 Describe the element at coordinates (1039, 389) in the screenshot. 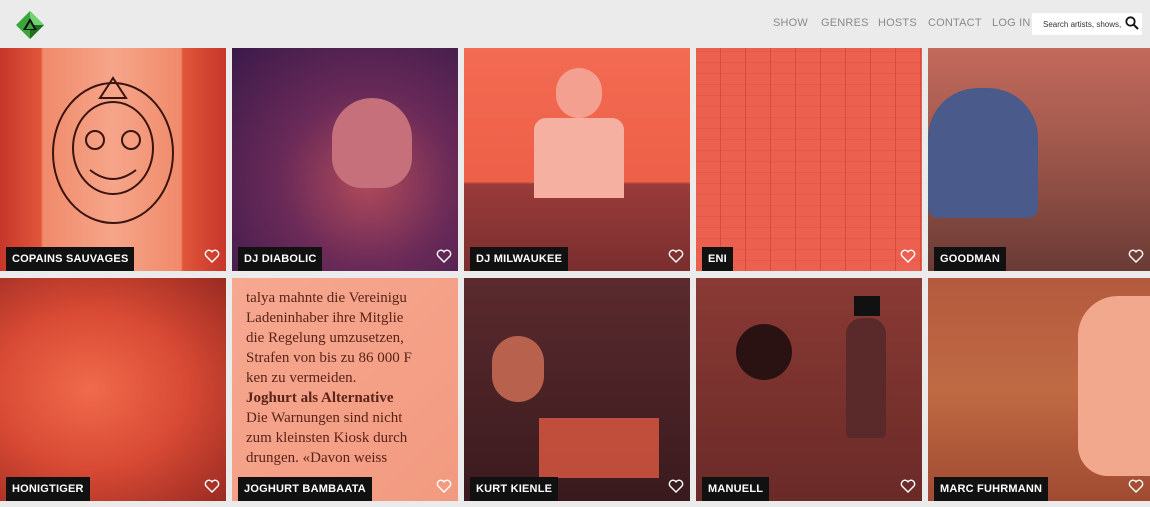

I see `artist-tile-marc-fuhrmann: MARC FUHRMANN` at that location.